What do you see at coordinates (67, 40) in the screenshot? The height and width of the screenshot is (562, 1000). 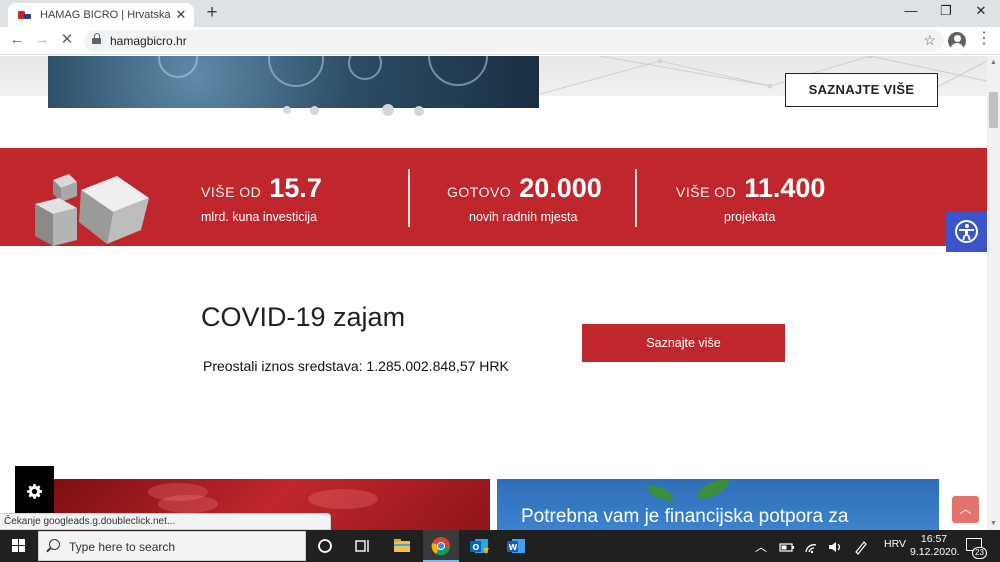 I see `stop-loading-button: ✕` at bounding box center [67, 40].